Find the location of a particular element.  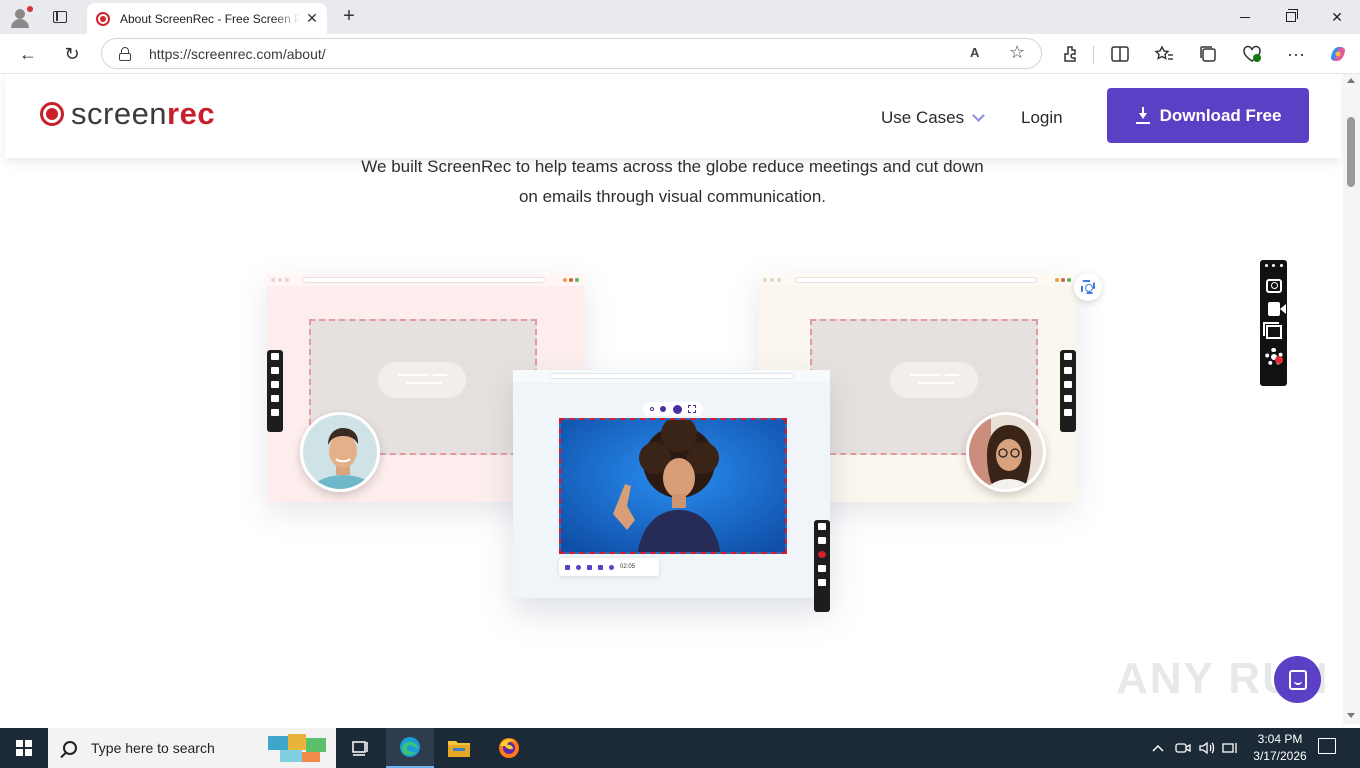

illustration-card-center: 02:05 is located at coordinates (671, 491).